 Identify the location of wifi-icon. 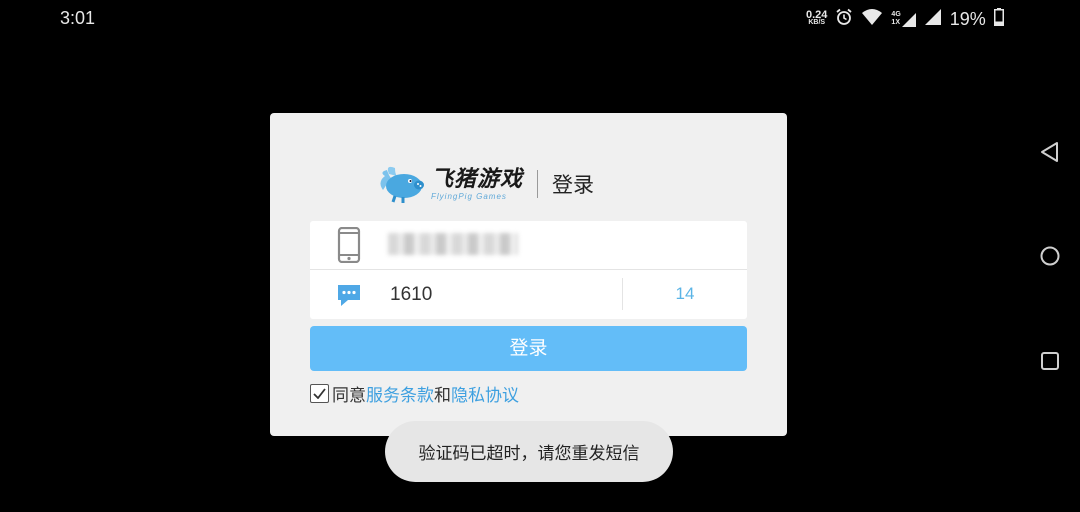
(872, 19).